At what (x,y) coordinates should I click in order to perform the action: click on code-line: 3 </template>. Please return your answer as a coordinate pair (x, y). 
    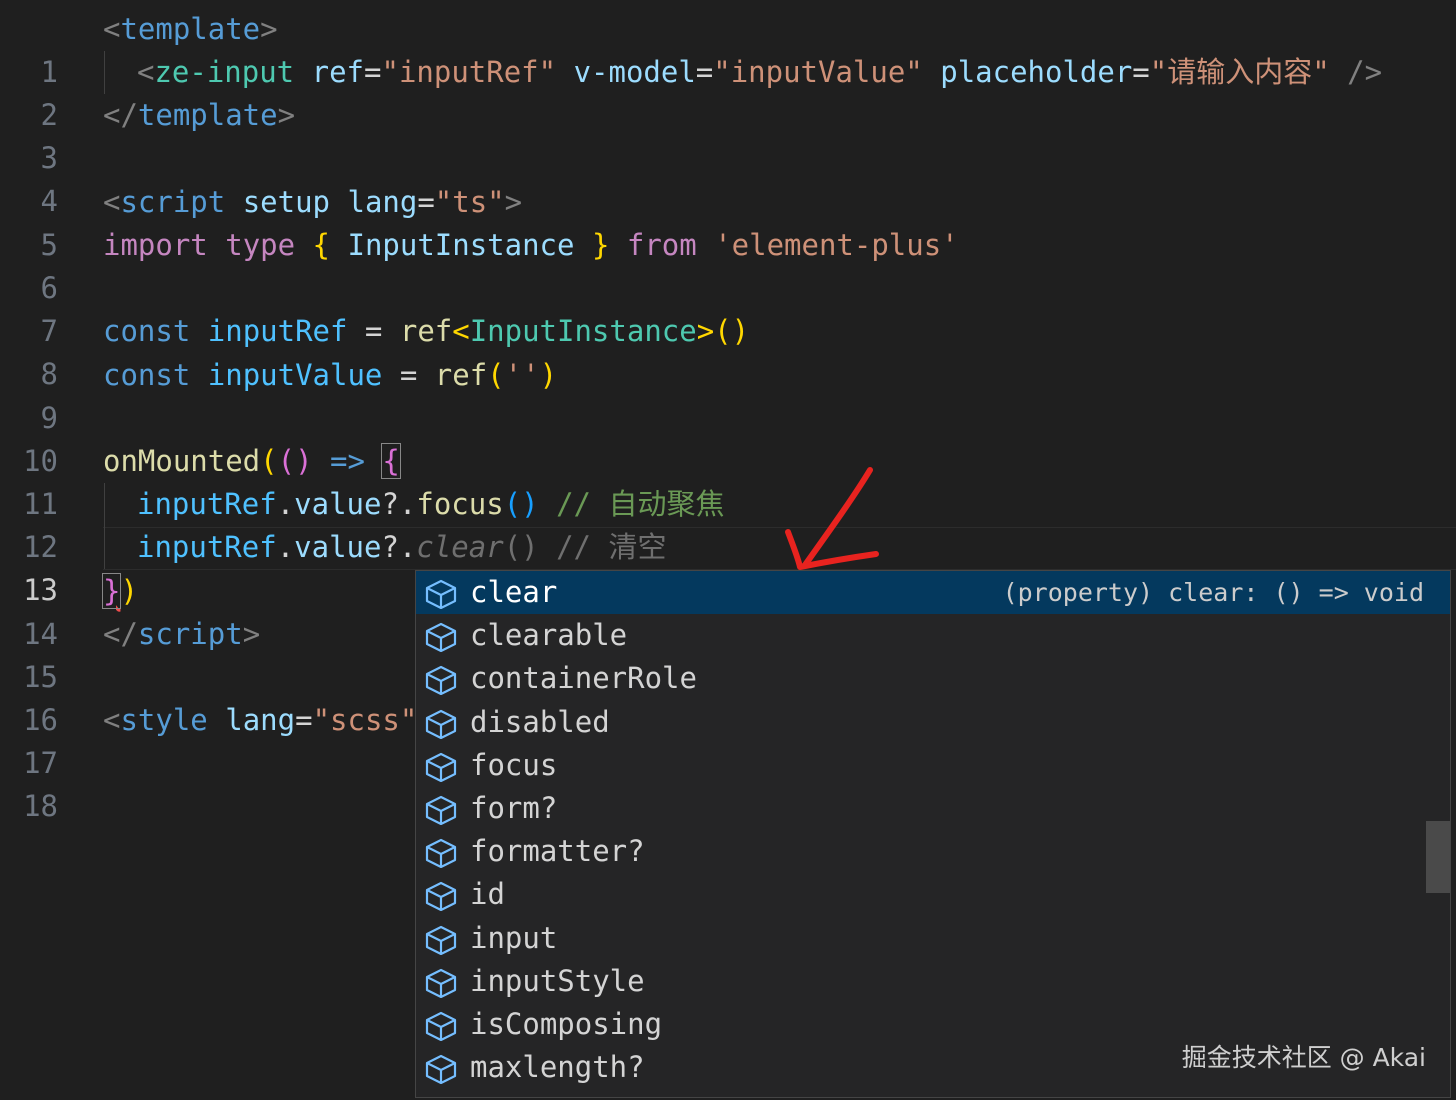
    Looking at the image, I should click on (728, 134).